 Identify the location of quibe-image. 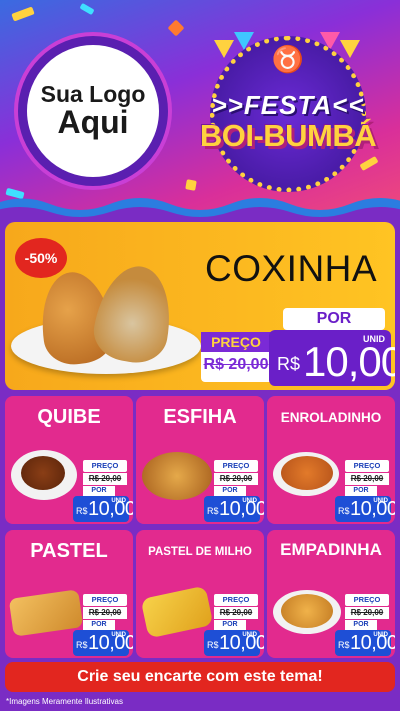
(43, 473).